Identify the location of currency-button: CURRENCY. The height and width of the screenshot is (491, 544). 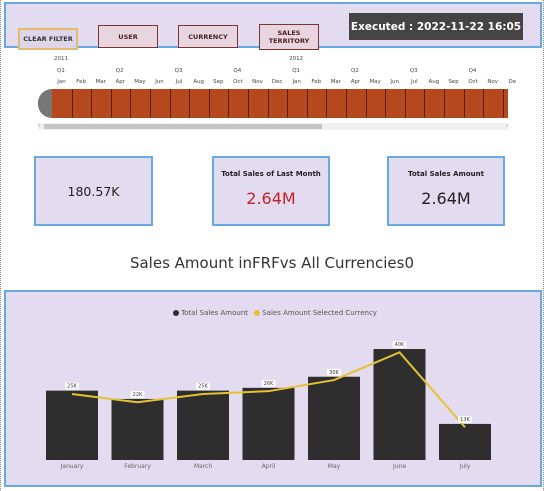
(208, 36).